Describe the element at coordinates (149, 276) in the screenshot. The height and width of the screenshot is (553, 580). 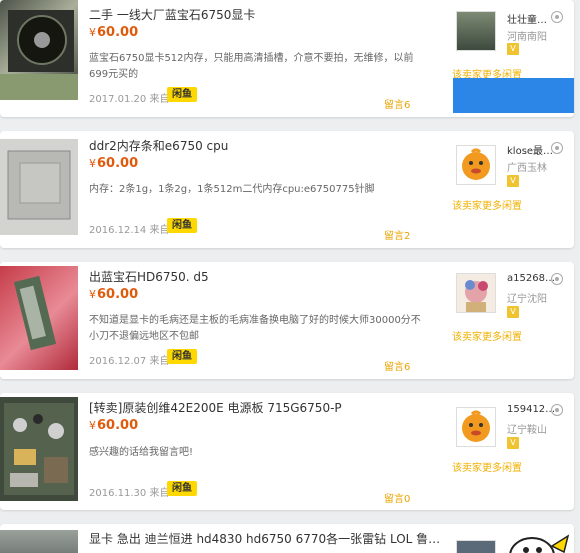
I see `listing-title: 出蓝宝石HD6750. d5` at that location.